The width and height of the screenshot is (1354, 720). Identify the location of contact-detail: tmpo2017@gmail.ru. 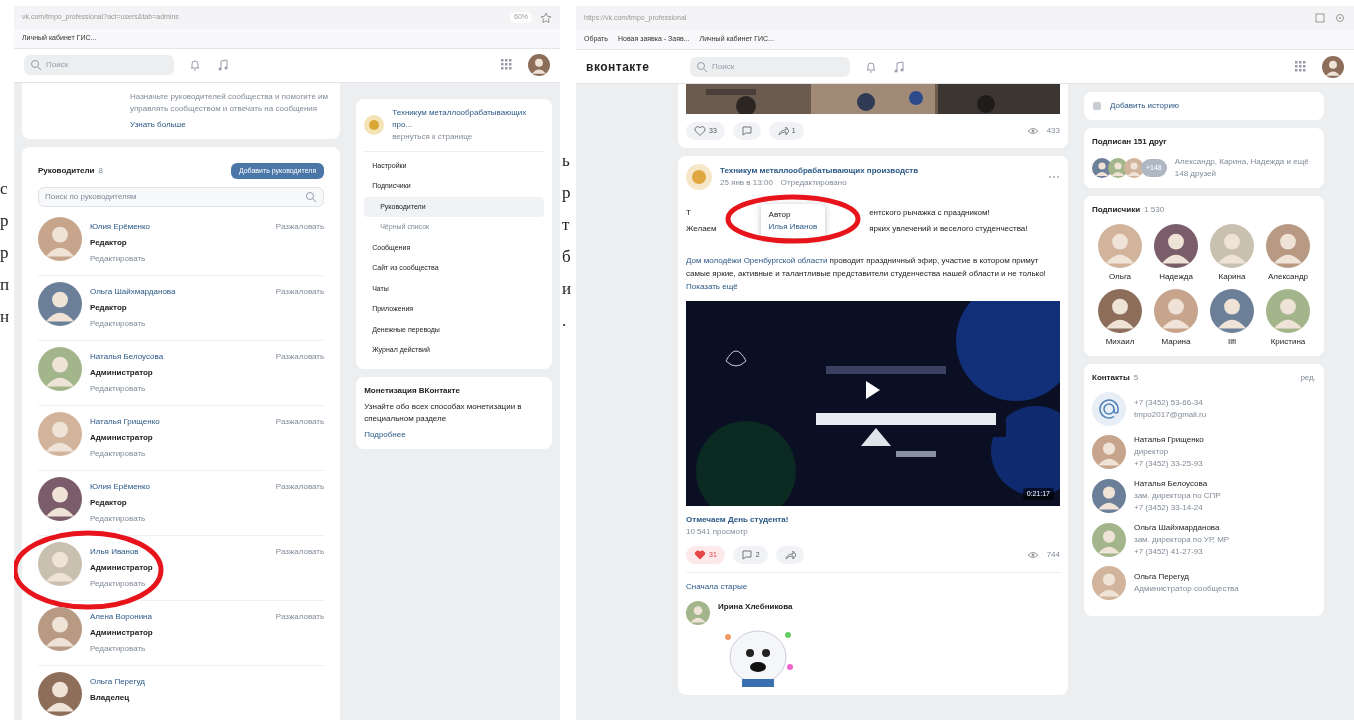
(1170, 415).